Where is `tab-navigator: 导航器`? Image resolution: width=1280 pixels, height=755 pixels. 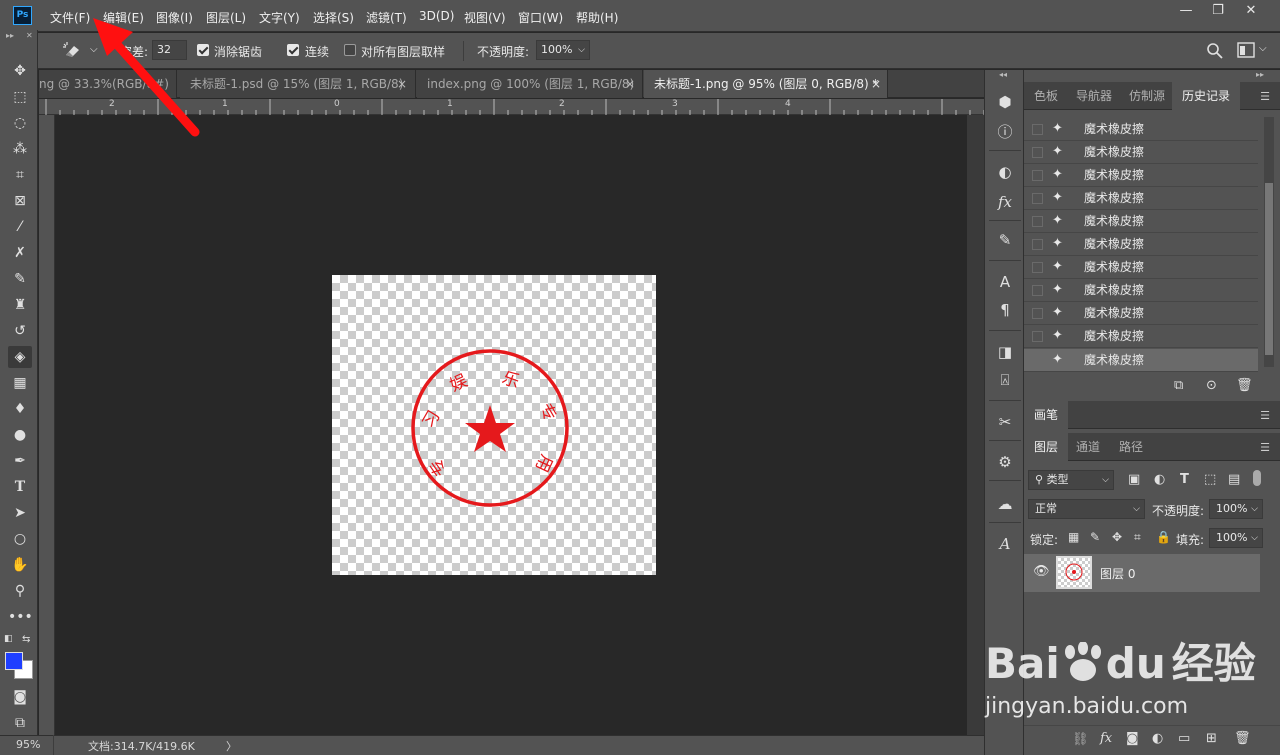
tab-navigator: 导航器 is located at coordinates (1094, 96).